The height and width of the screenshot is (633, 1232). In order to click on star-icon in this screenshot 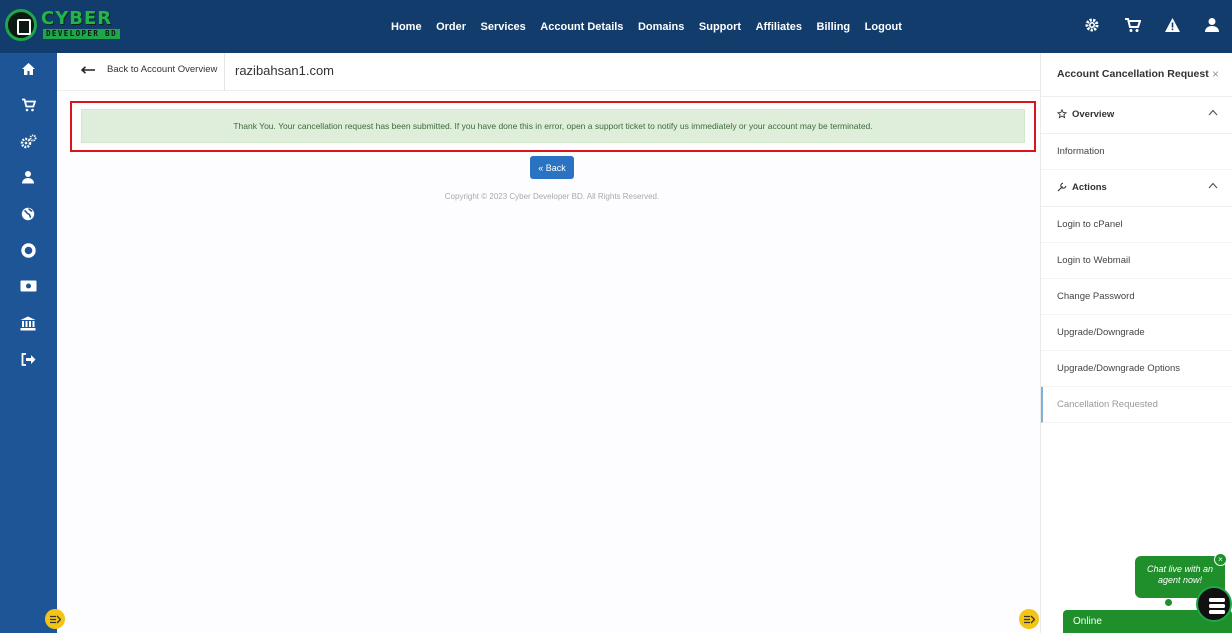, I will do `click(1062, 114)`.